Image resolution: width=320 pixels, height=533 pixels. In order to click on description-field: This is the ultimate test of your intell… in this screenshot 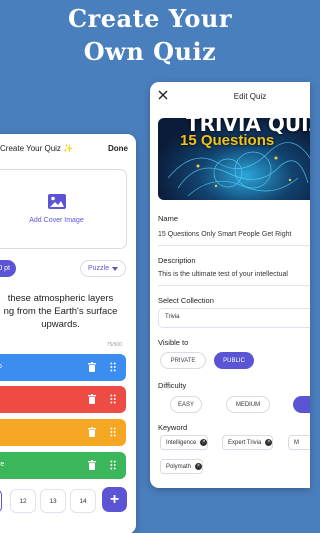, I will do `click(223, 274)`.